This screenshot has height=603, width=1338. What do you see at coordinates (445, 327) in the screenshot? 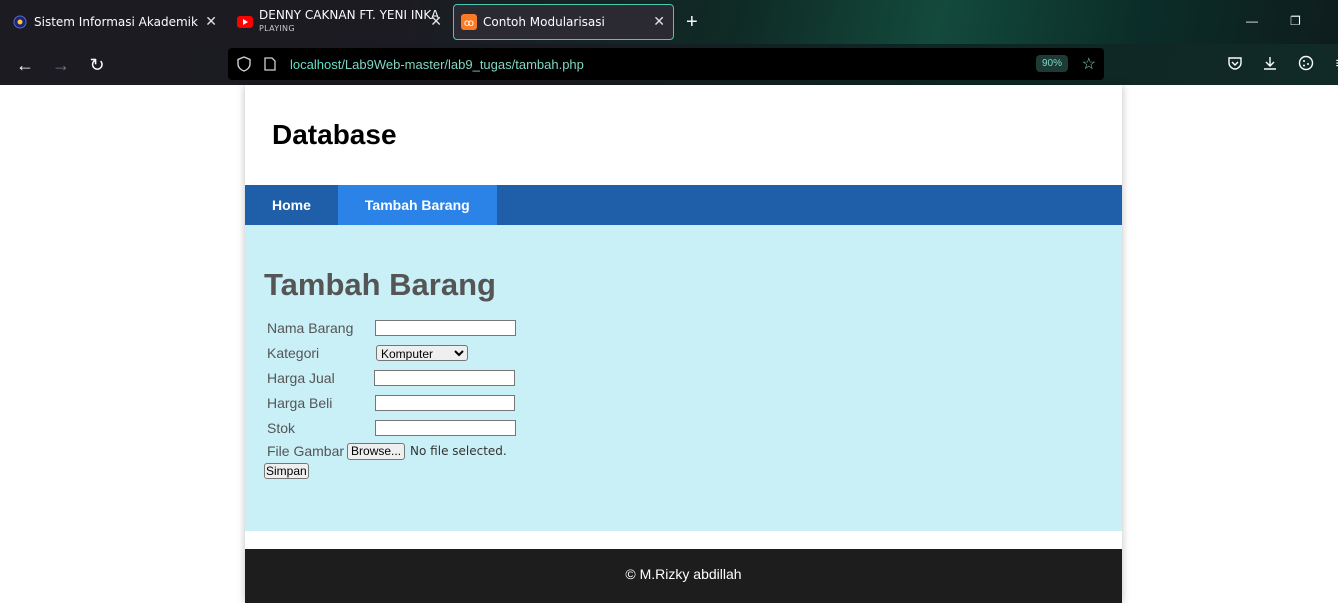
I see `nama-barang-input` at bounding box center [445, 327].